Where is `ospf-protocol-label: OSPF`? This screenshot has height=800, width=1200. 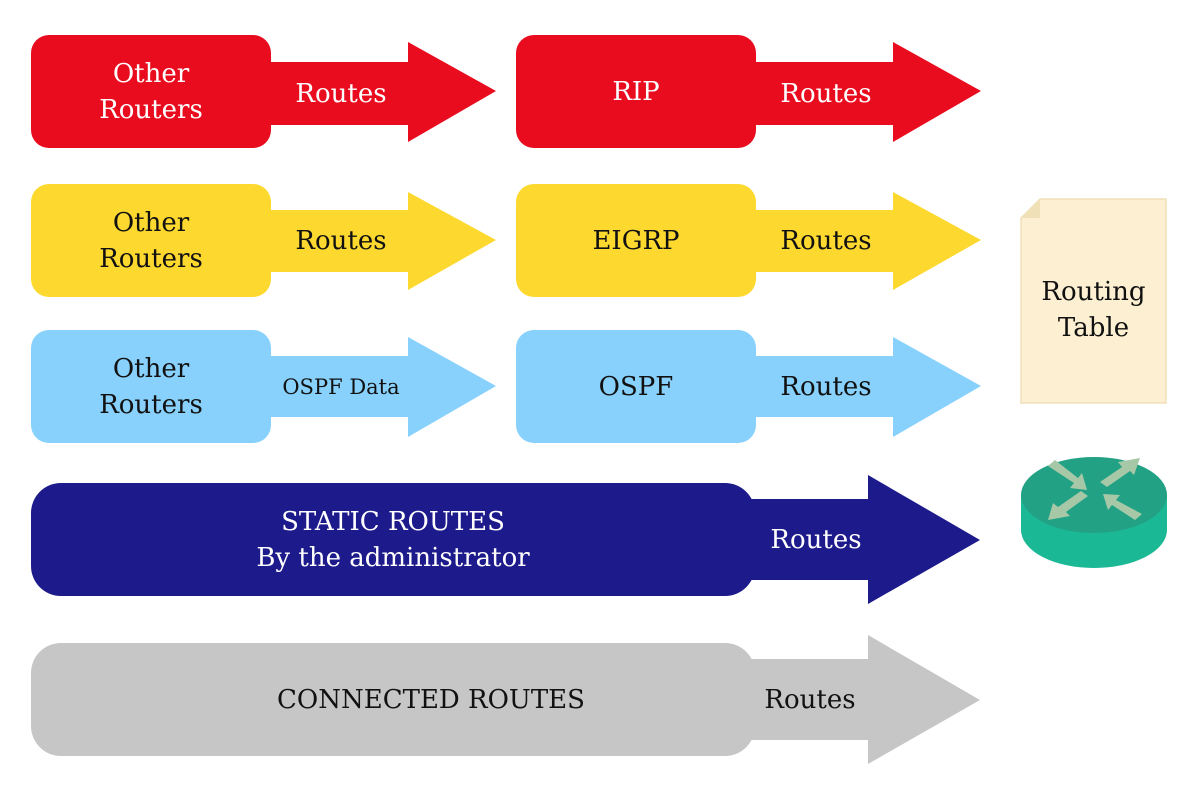 ospf-protocol-label: OSPF is located at coordinates (636, 386).